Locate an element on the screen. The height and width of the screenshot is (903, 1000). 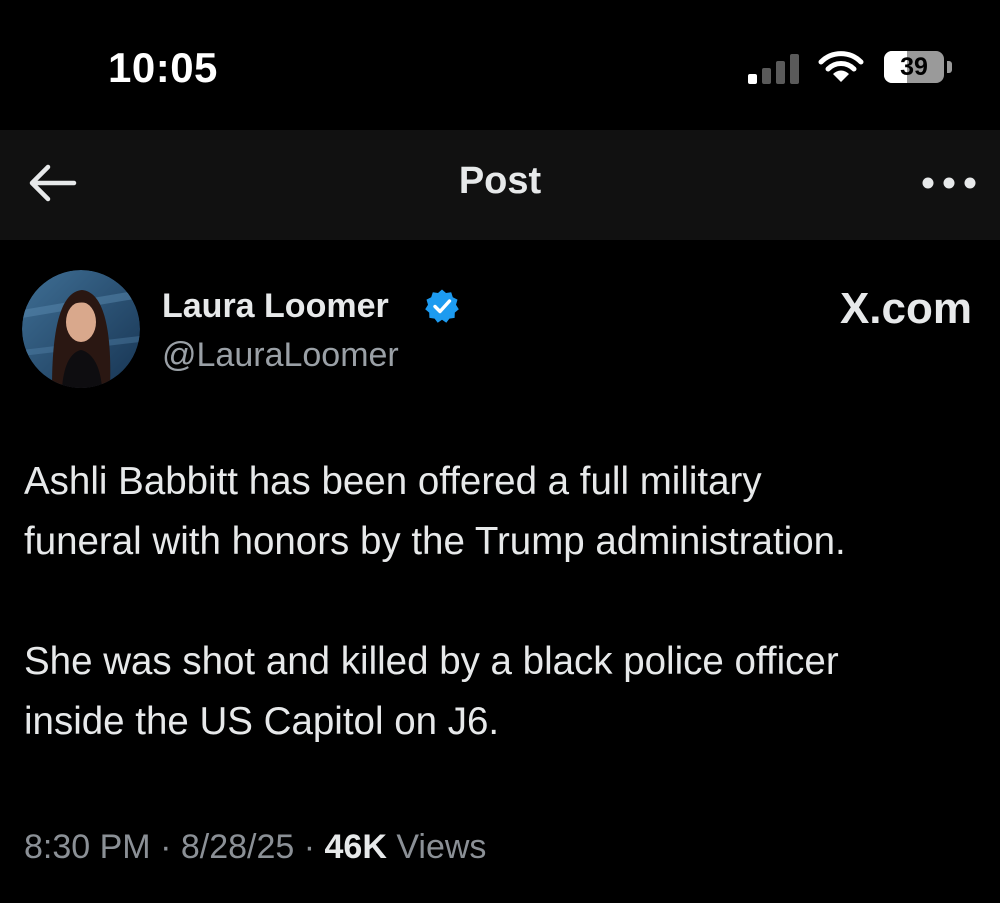
page-title: Post is located at coordinates (500, 181).